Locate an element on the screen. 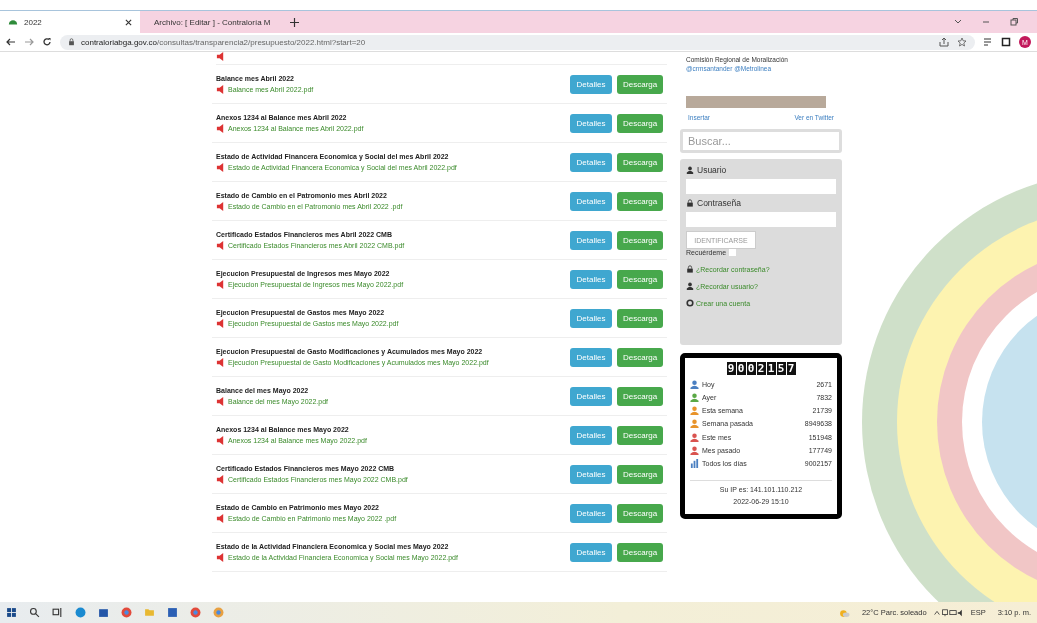 The image size is (1037, 623). sidebar-icon is located at coordinates (1006, 42).